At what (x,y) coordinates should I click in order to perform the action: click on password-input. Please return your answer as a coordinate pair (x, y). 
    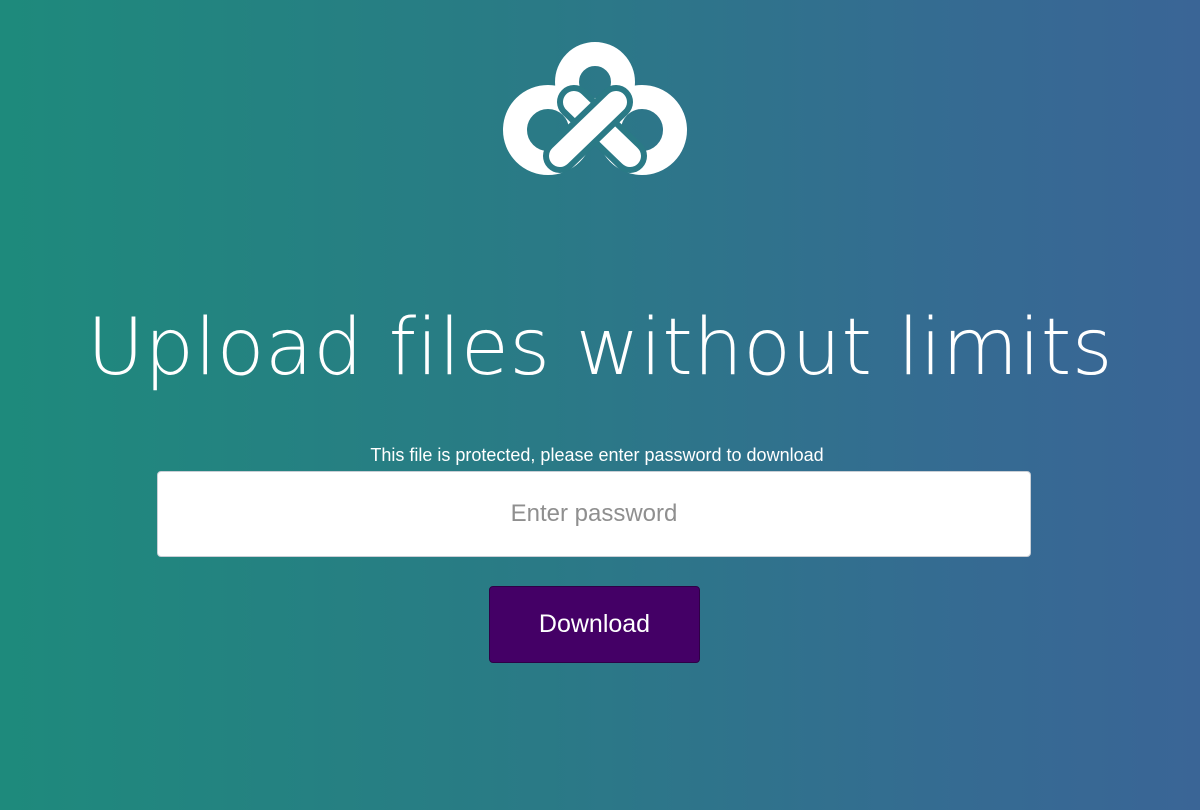
    Looking at the image, I should click on (594, 514).